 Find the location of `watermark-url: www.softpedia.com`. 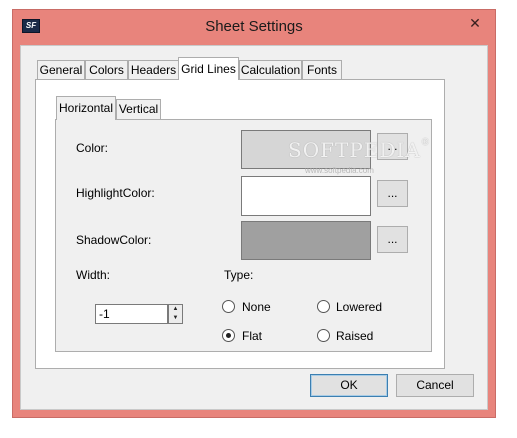

watermark-url: www.softpedia.com is located at coordinates (339, 170).